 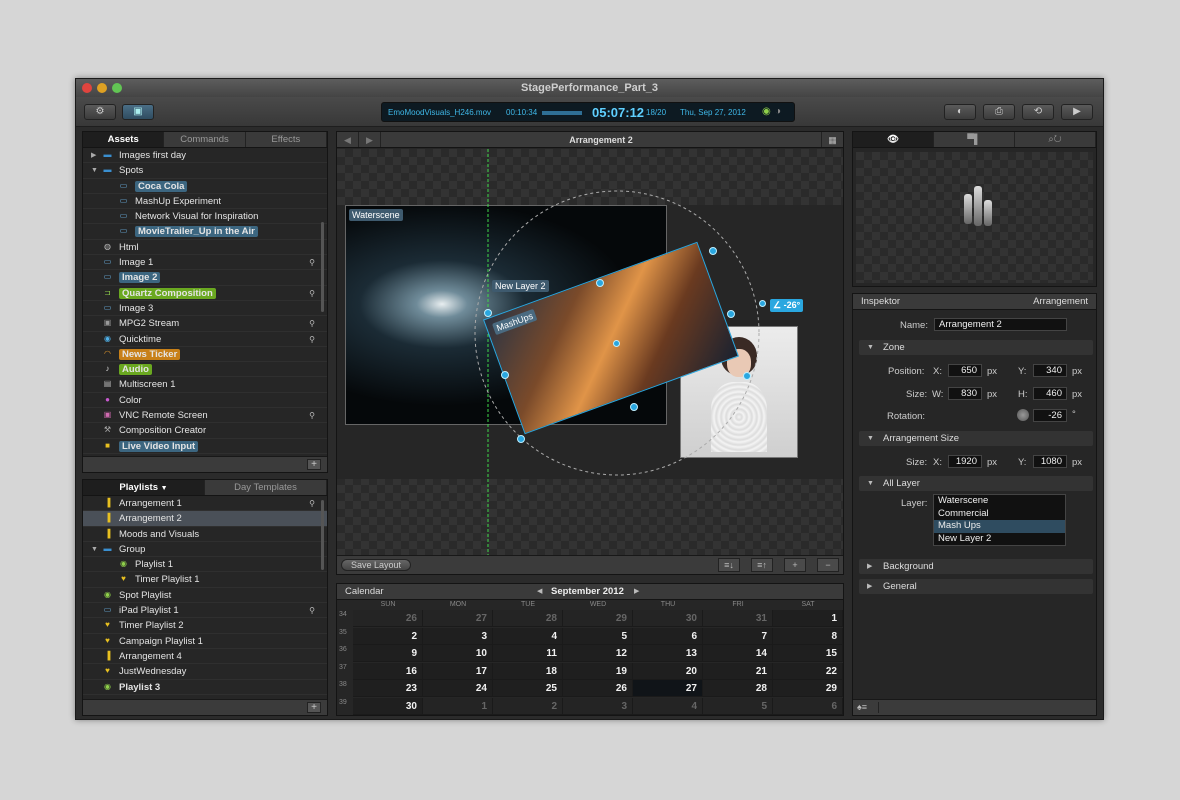 What do you see at coordinates (762, 303) in the screenshot?
I see `rotation-handle` at bounding box center [762, 303].